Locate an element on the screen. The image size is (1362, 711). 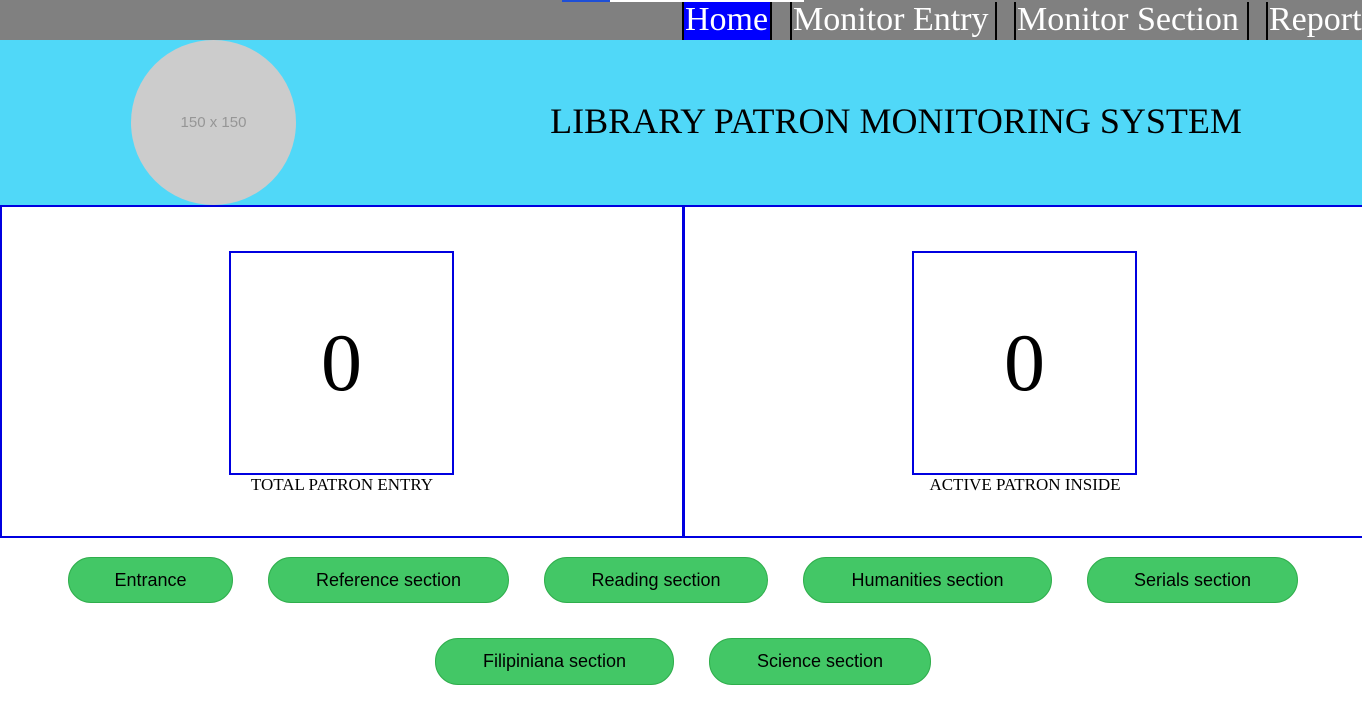
total-entry-count: 0 is located at coordinates (341, 363).